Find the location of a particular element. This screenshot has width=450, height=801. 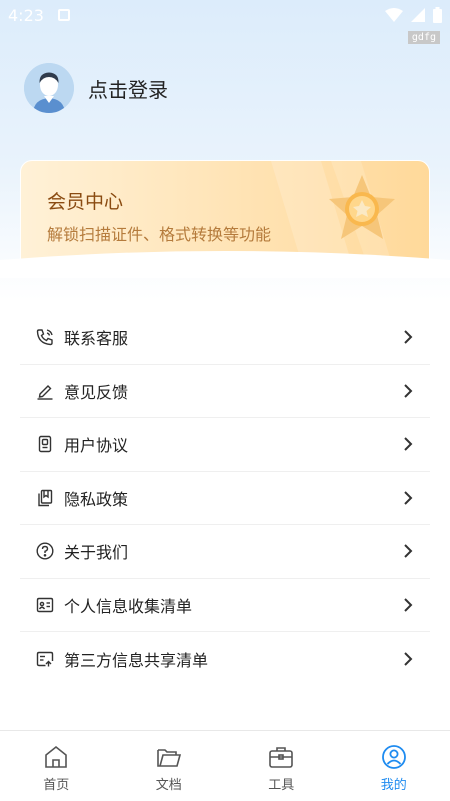

avatar-person-icon is located at coordinates (49, 88).